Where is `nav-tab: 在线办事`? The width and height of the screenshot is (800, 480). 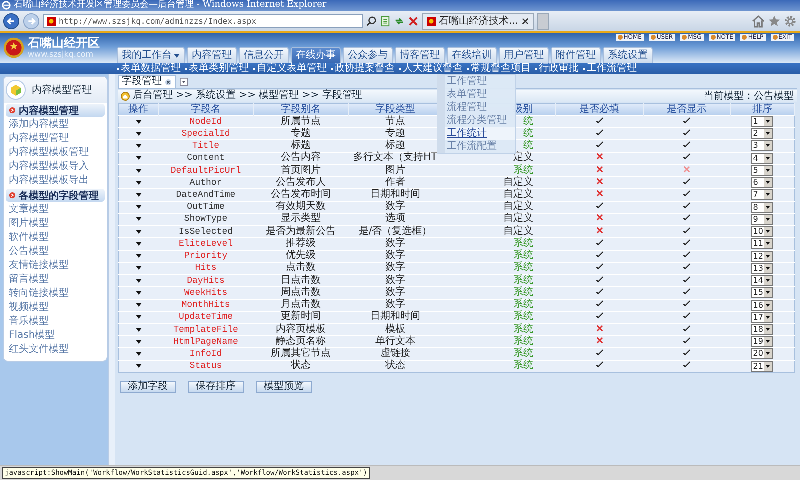
nav-tab: 在线办事 is located at coordinates (316, 55).